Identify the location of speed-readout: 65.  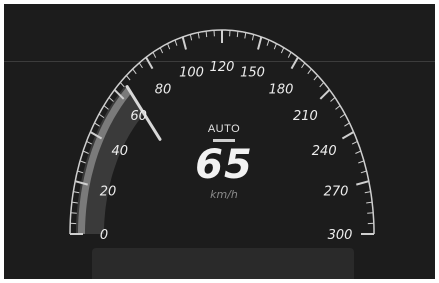
(224, 165).